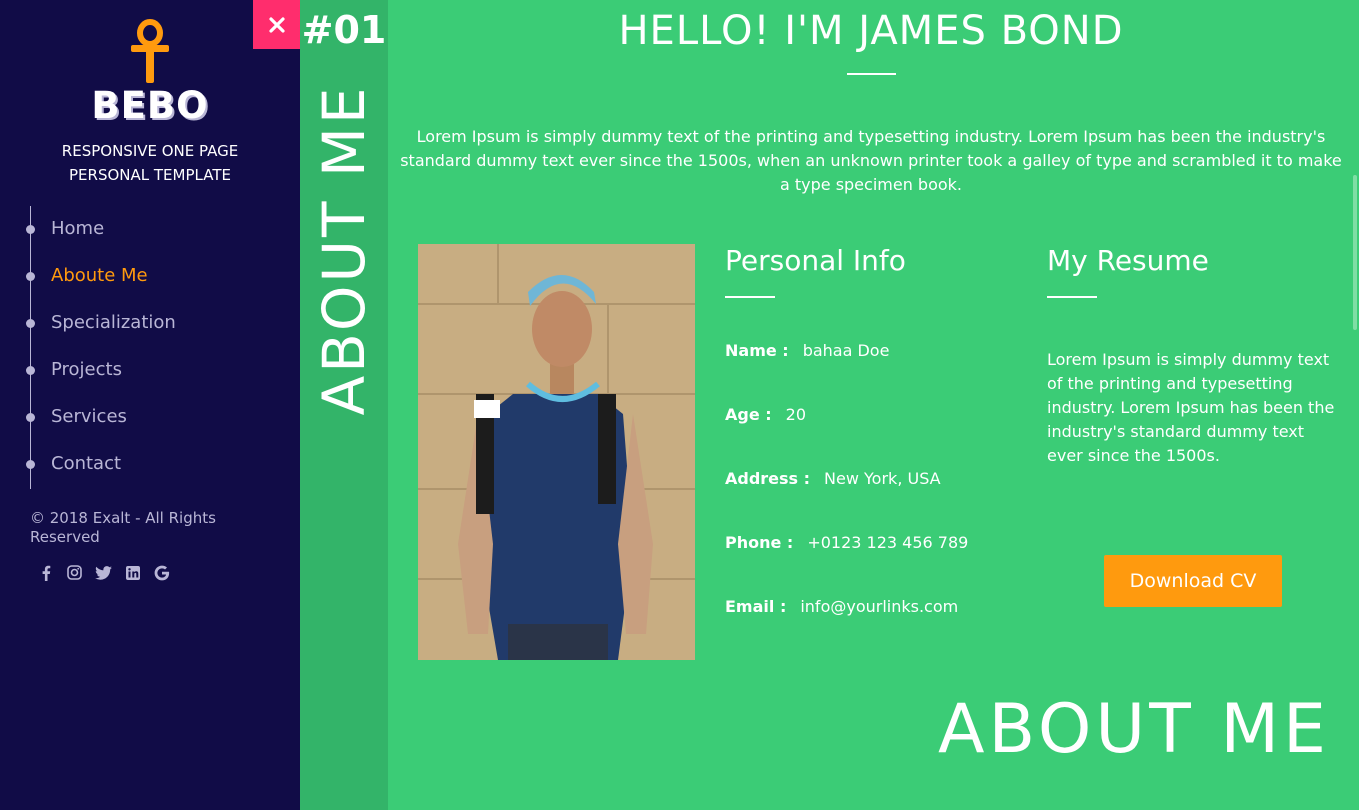 This screenshot has height=810, width=1359. What do you see at coordinates (879, 606) in the screenshot?
I see `info-value: info@yourlinks.com` at bounding box center [879, 606].